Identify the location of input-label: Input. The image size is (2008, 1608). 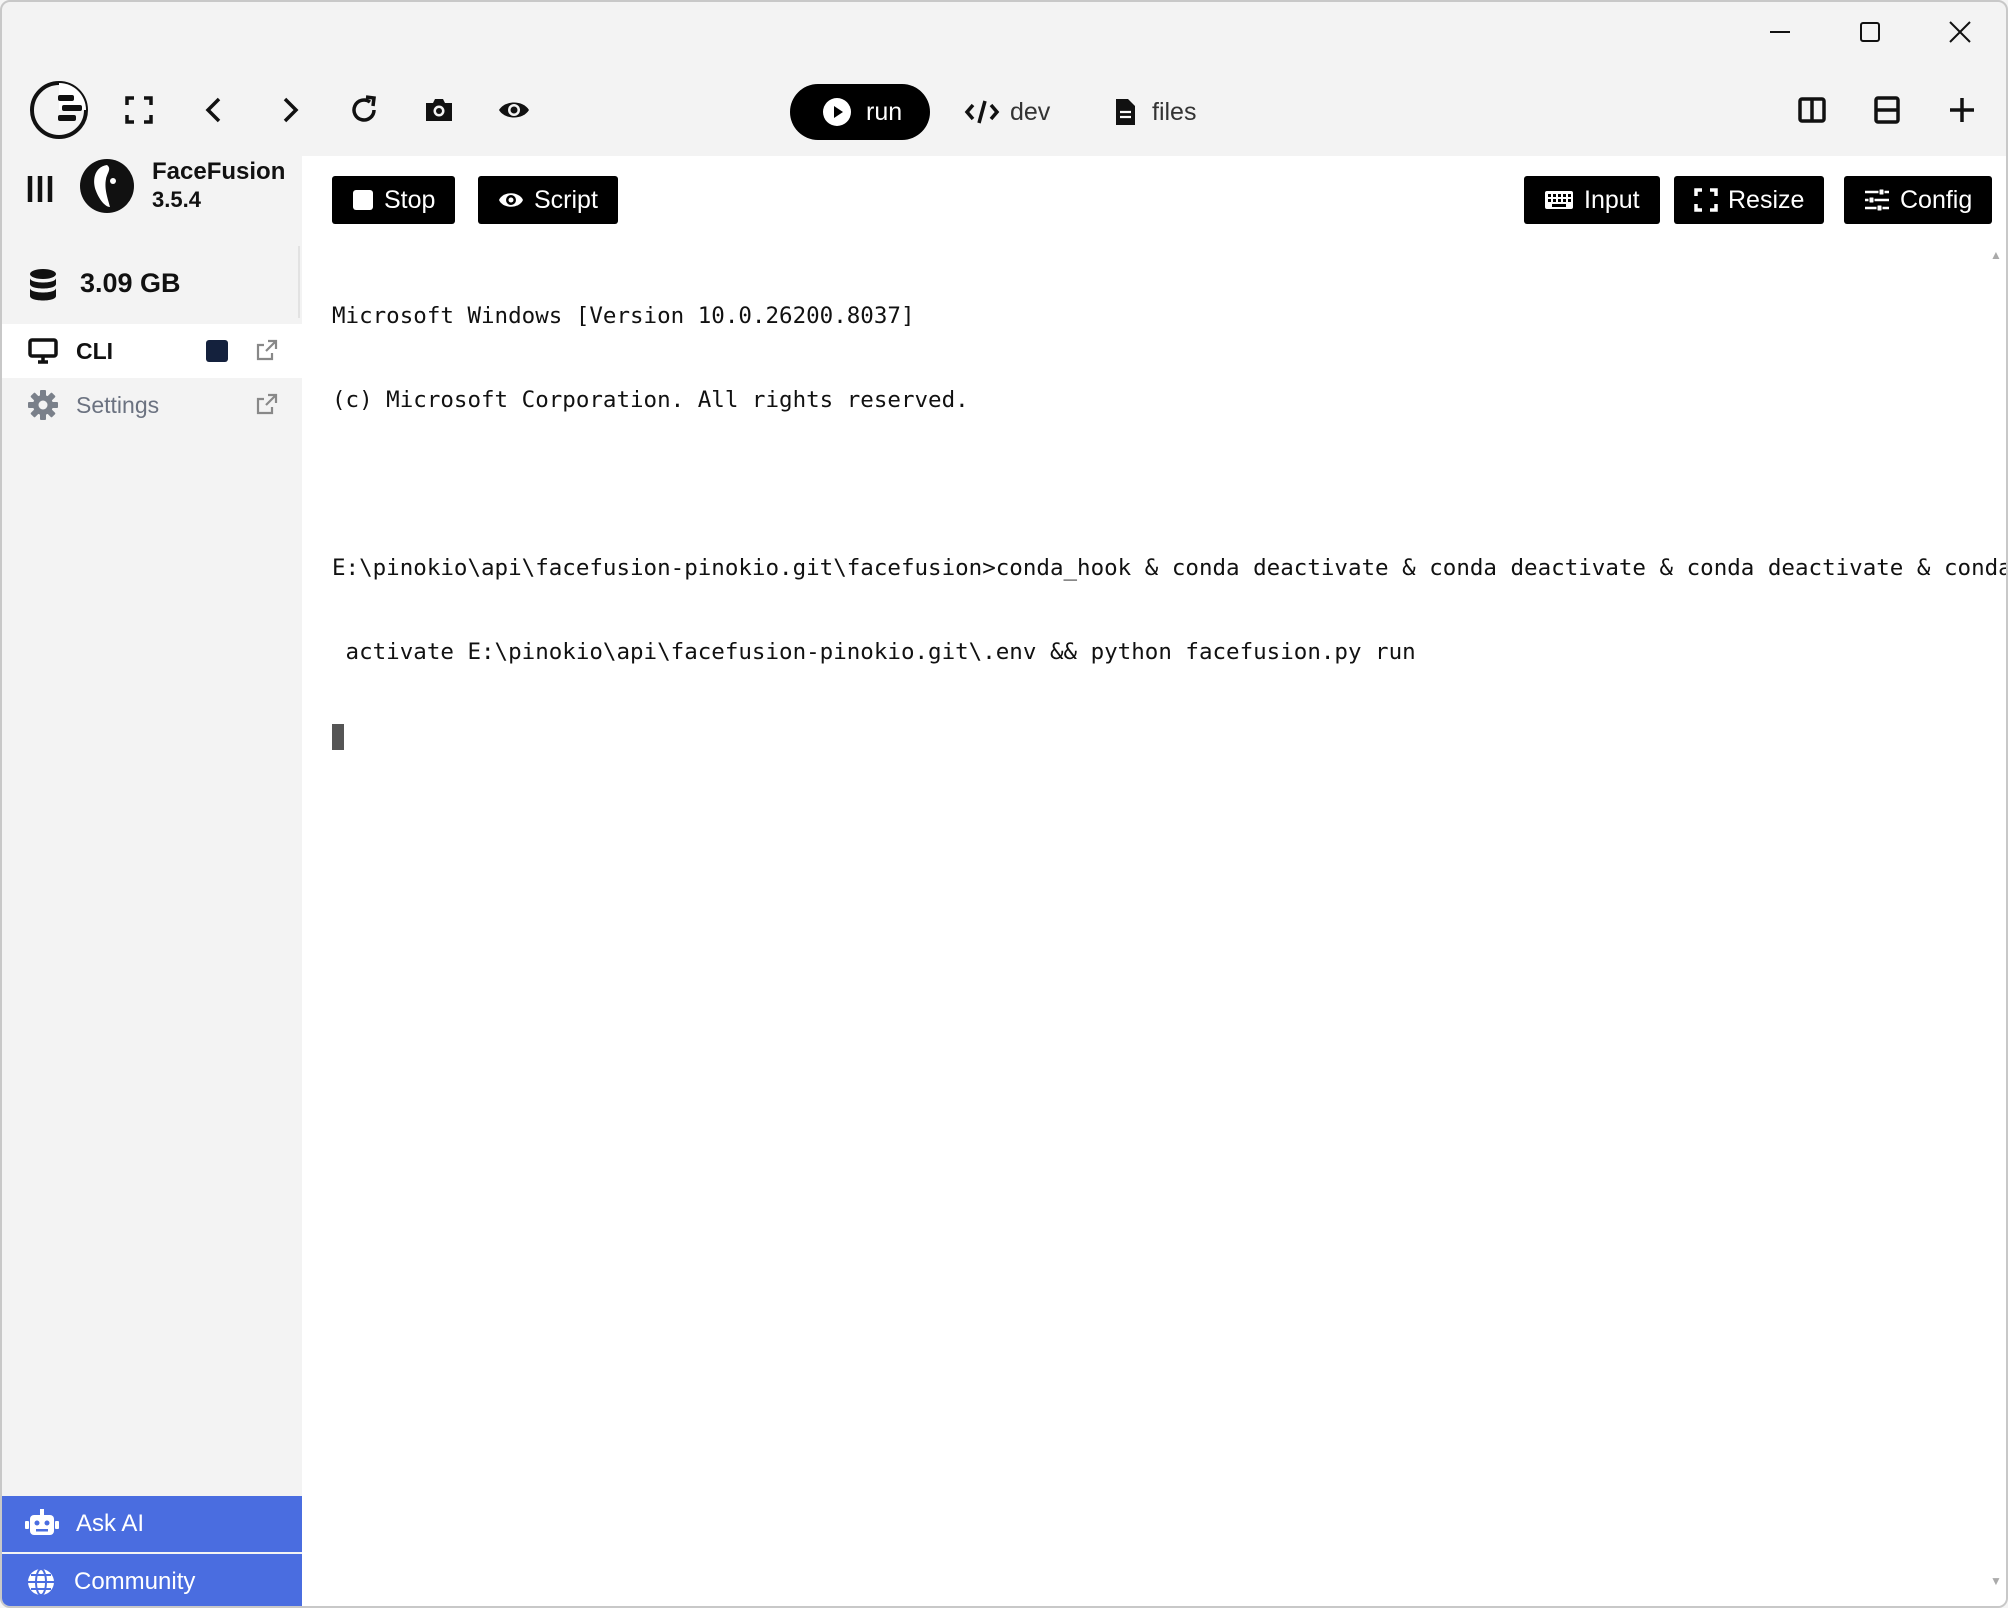
(1612, 199).